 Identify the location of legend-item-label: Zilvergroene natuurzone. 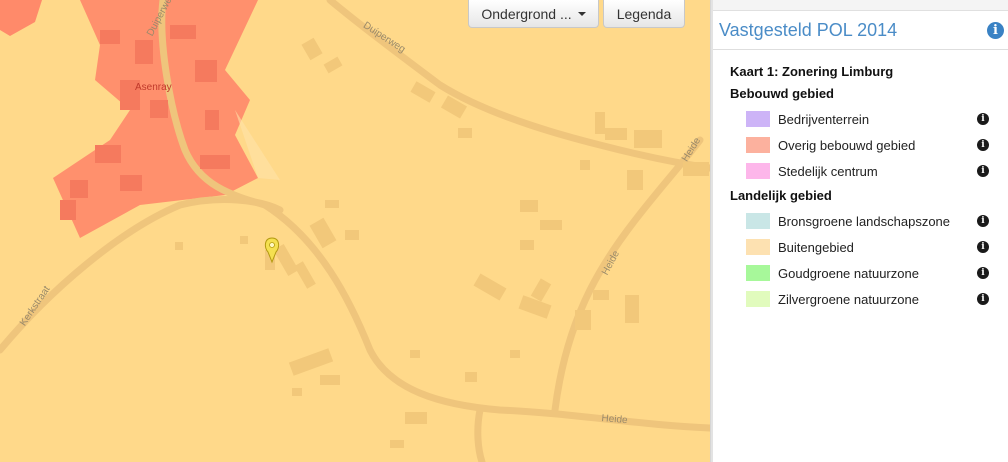
(848, 299).